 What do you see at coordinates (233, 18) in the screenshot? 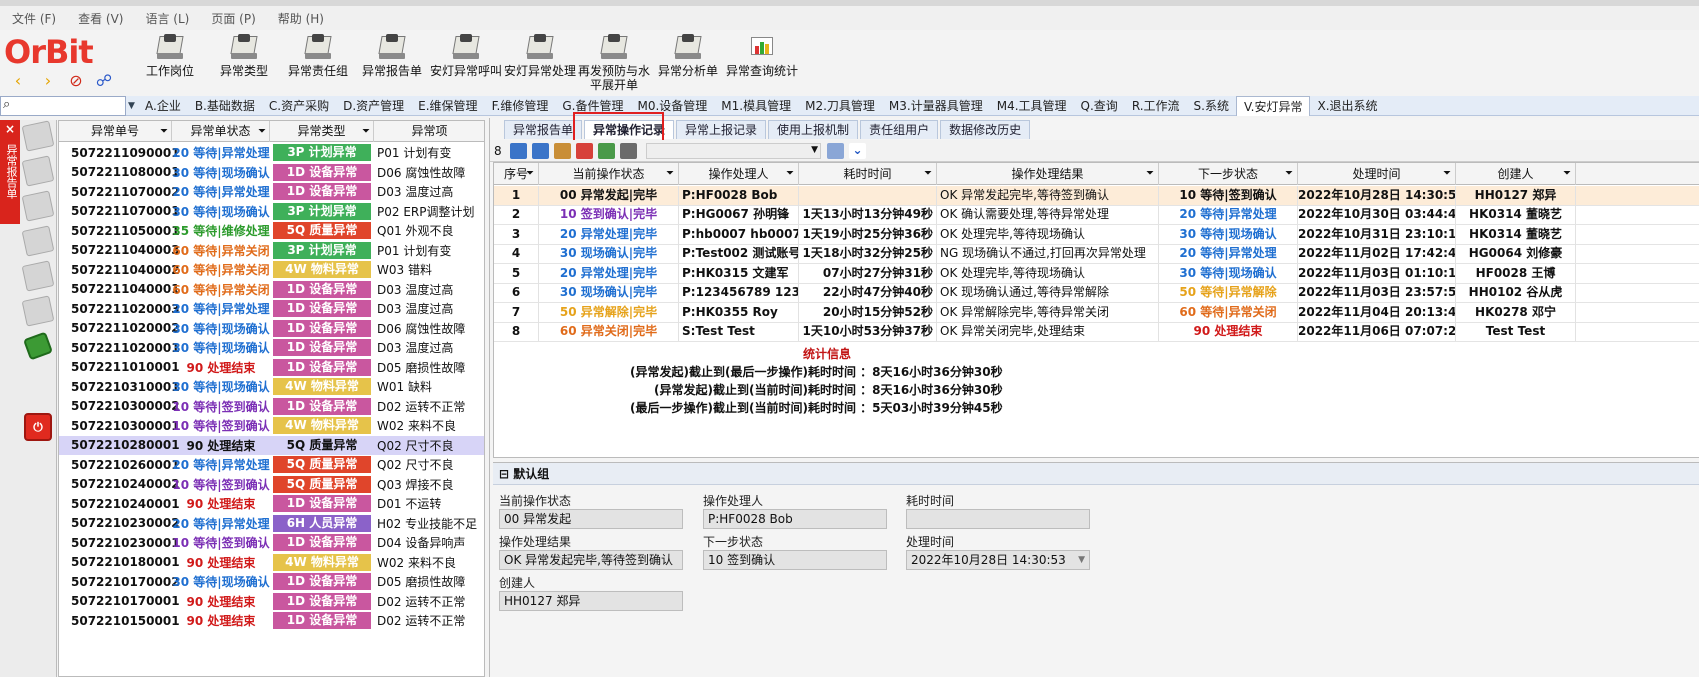
I see `menu-item: 页面 (P)` at bounding box center [233, 18].